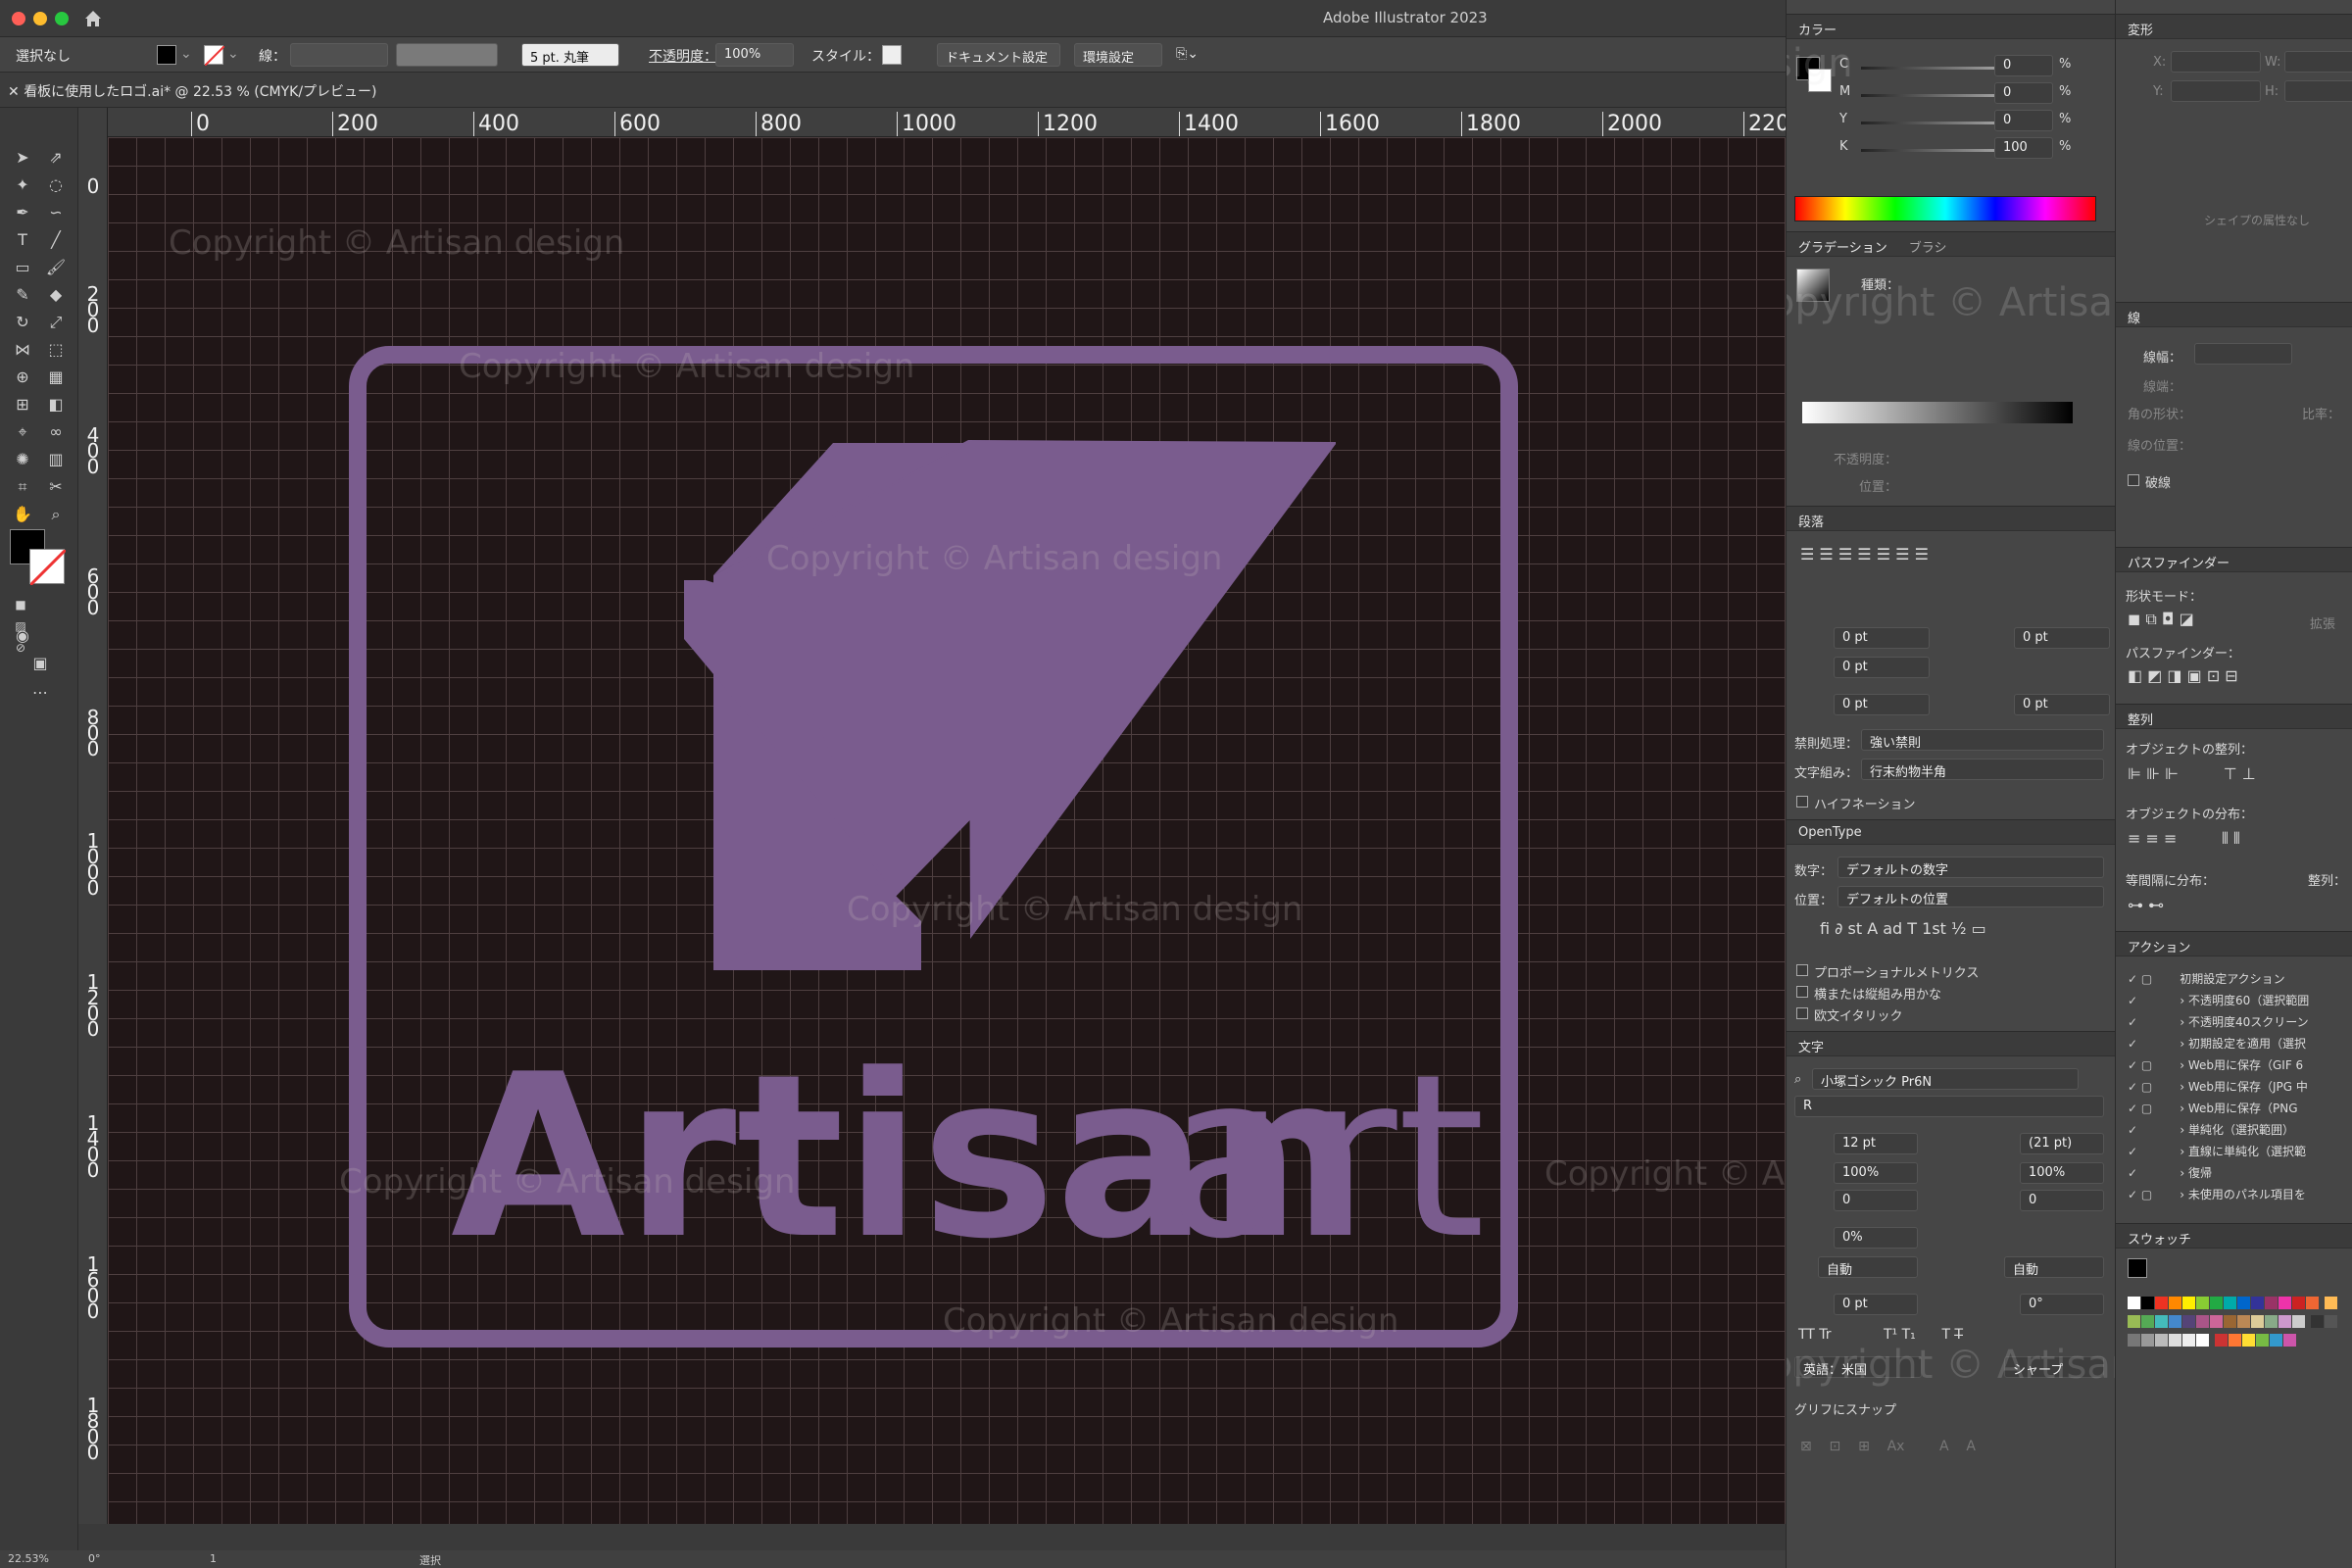  Describe the element at coordinates (22, 185) in the screenshot. I see `magic-wand-tool-icon: ✦` at that location.